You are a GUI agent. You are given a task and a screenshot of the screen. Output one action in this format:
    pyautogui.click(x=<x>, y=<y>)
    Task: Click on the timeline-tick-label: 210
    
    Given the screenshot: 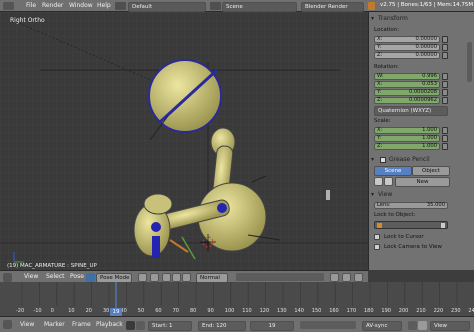 What is the action you would take?
    pyautogui.click(x=421, y=311)
    